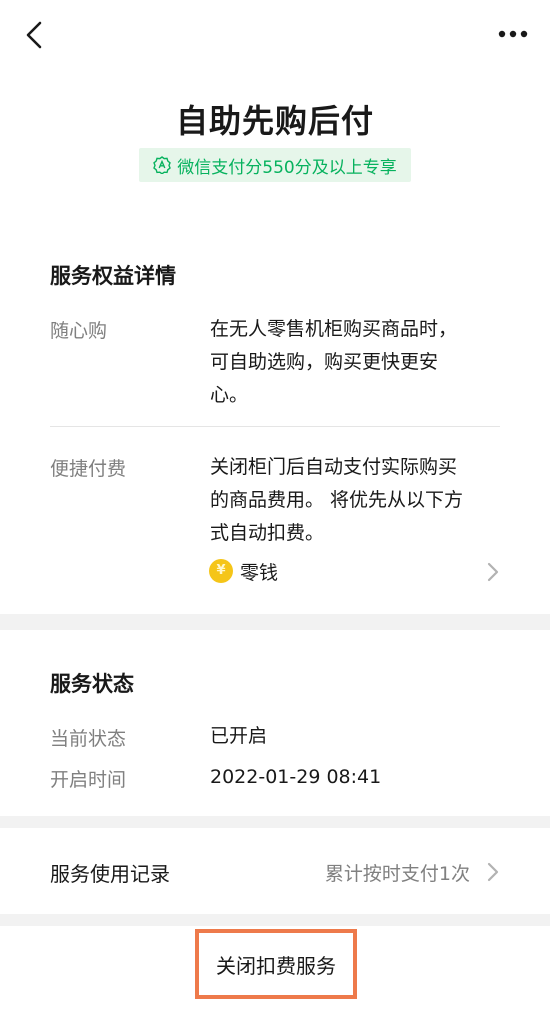 The width and height of the screenshot is (550, 1035). Describe the element at coordinates (274, 121) in the screenshot. I see `page-title: 自助先购后付` at that location.